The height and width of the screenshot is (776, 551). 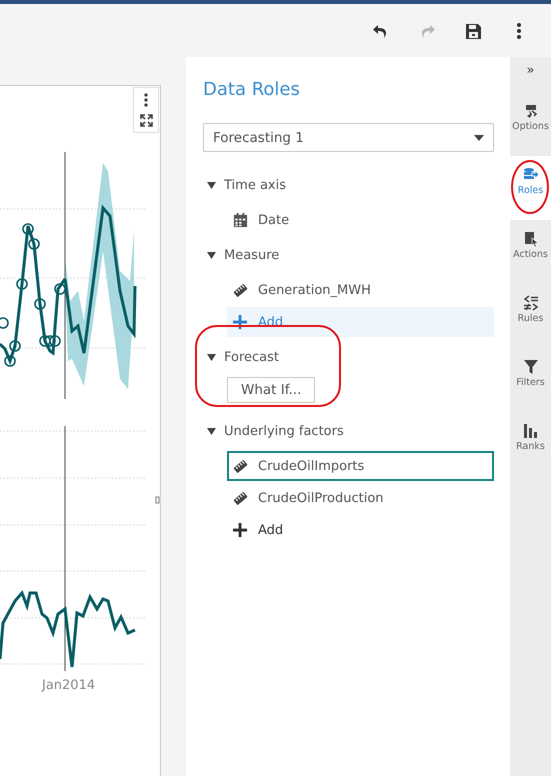 I want to click on bar-chart-icon, so click(x=530, y=431).